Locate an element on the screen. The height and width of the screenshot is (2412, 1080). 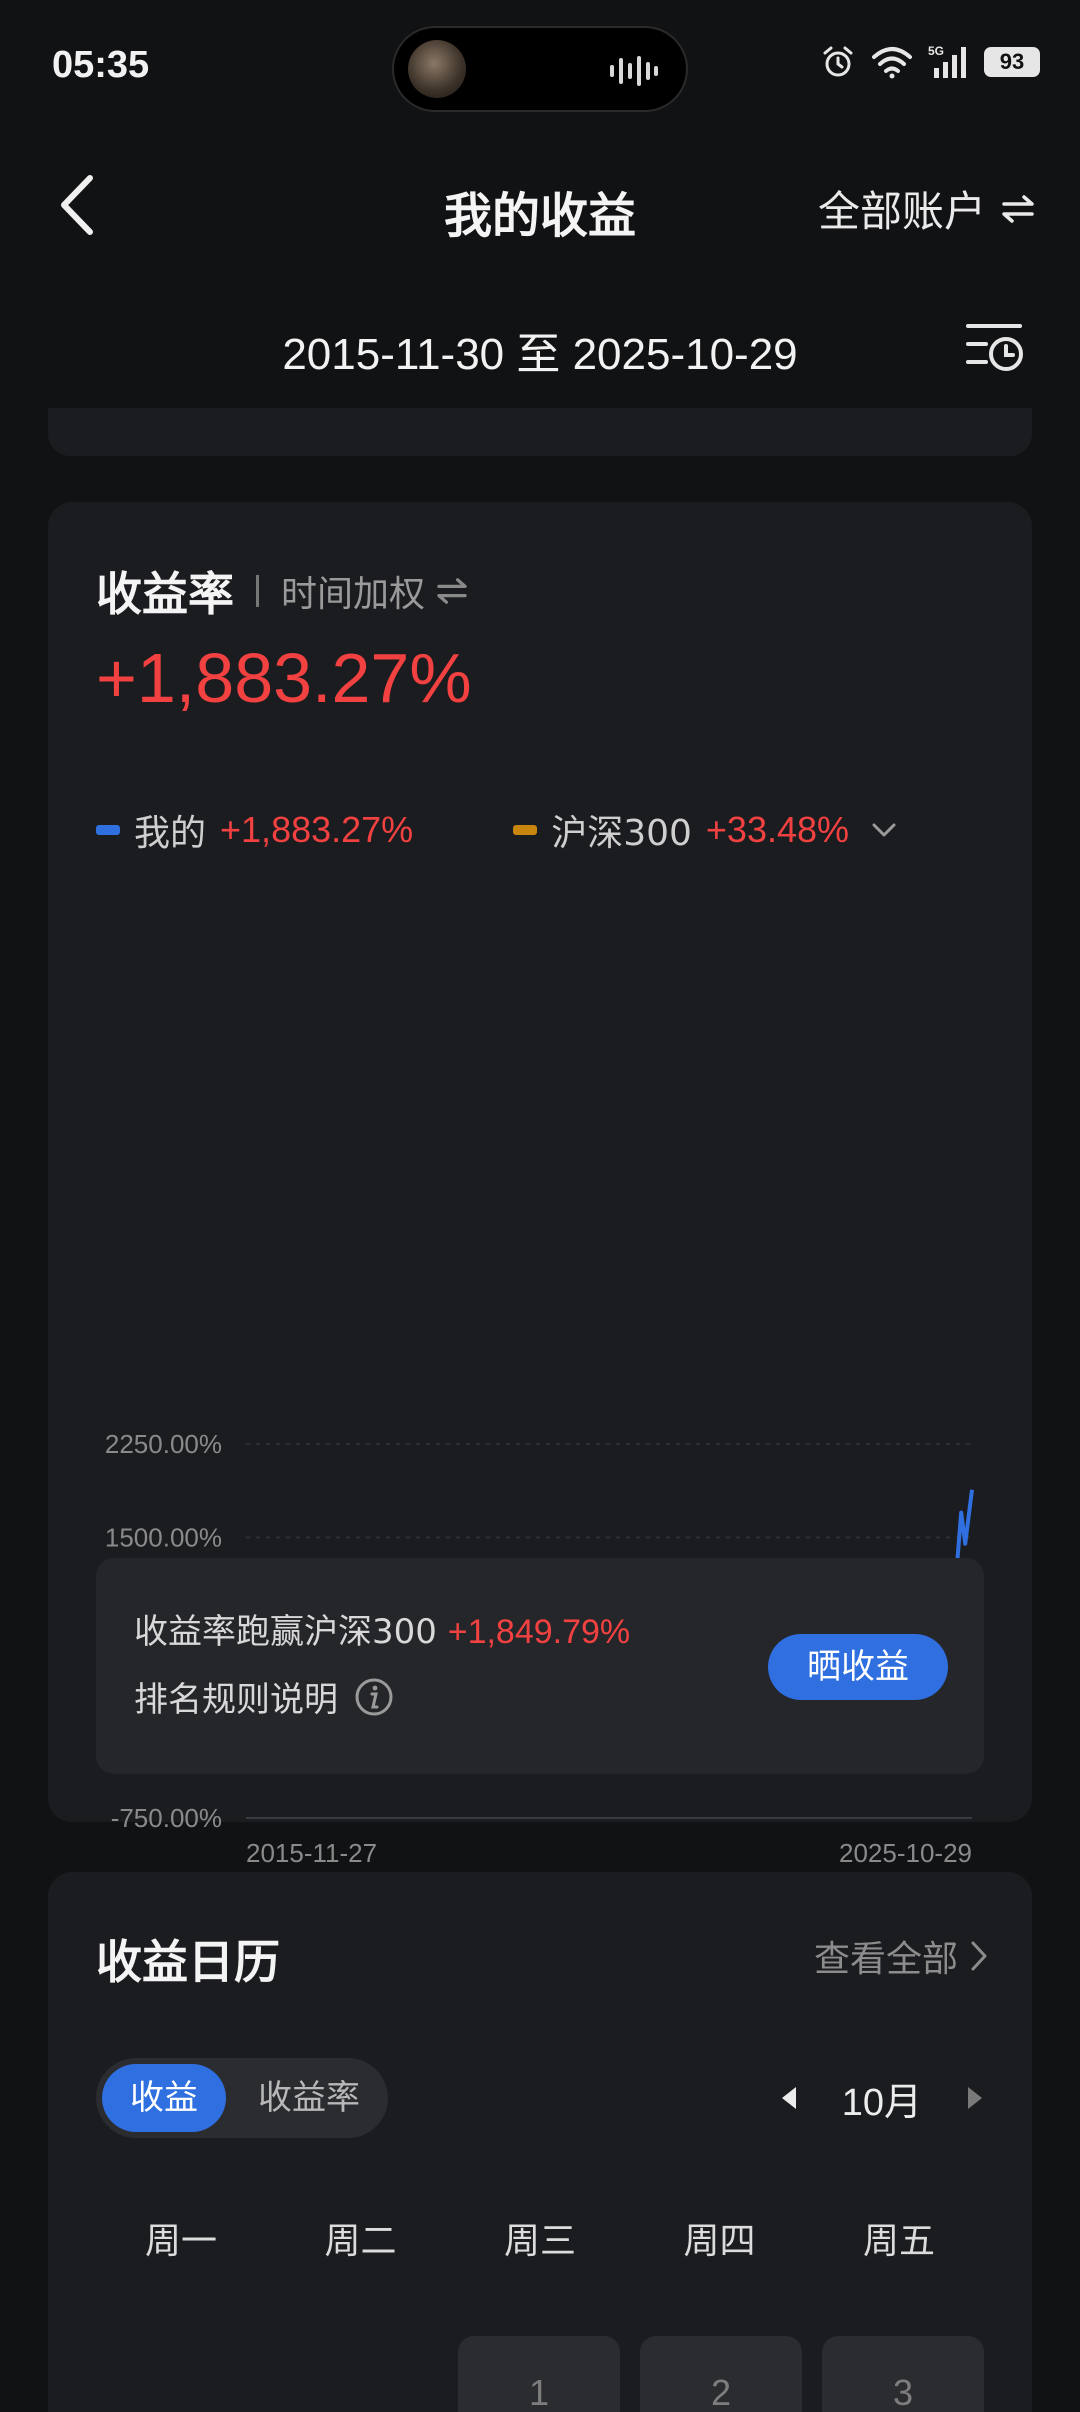
legend-value-benchmark: +33.48% is located at coordinates (777, 829).